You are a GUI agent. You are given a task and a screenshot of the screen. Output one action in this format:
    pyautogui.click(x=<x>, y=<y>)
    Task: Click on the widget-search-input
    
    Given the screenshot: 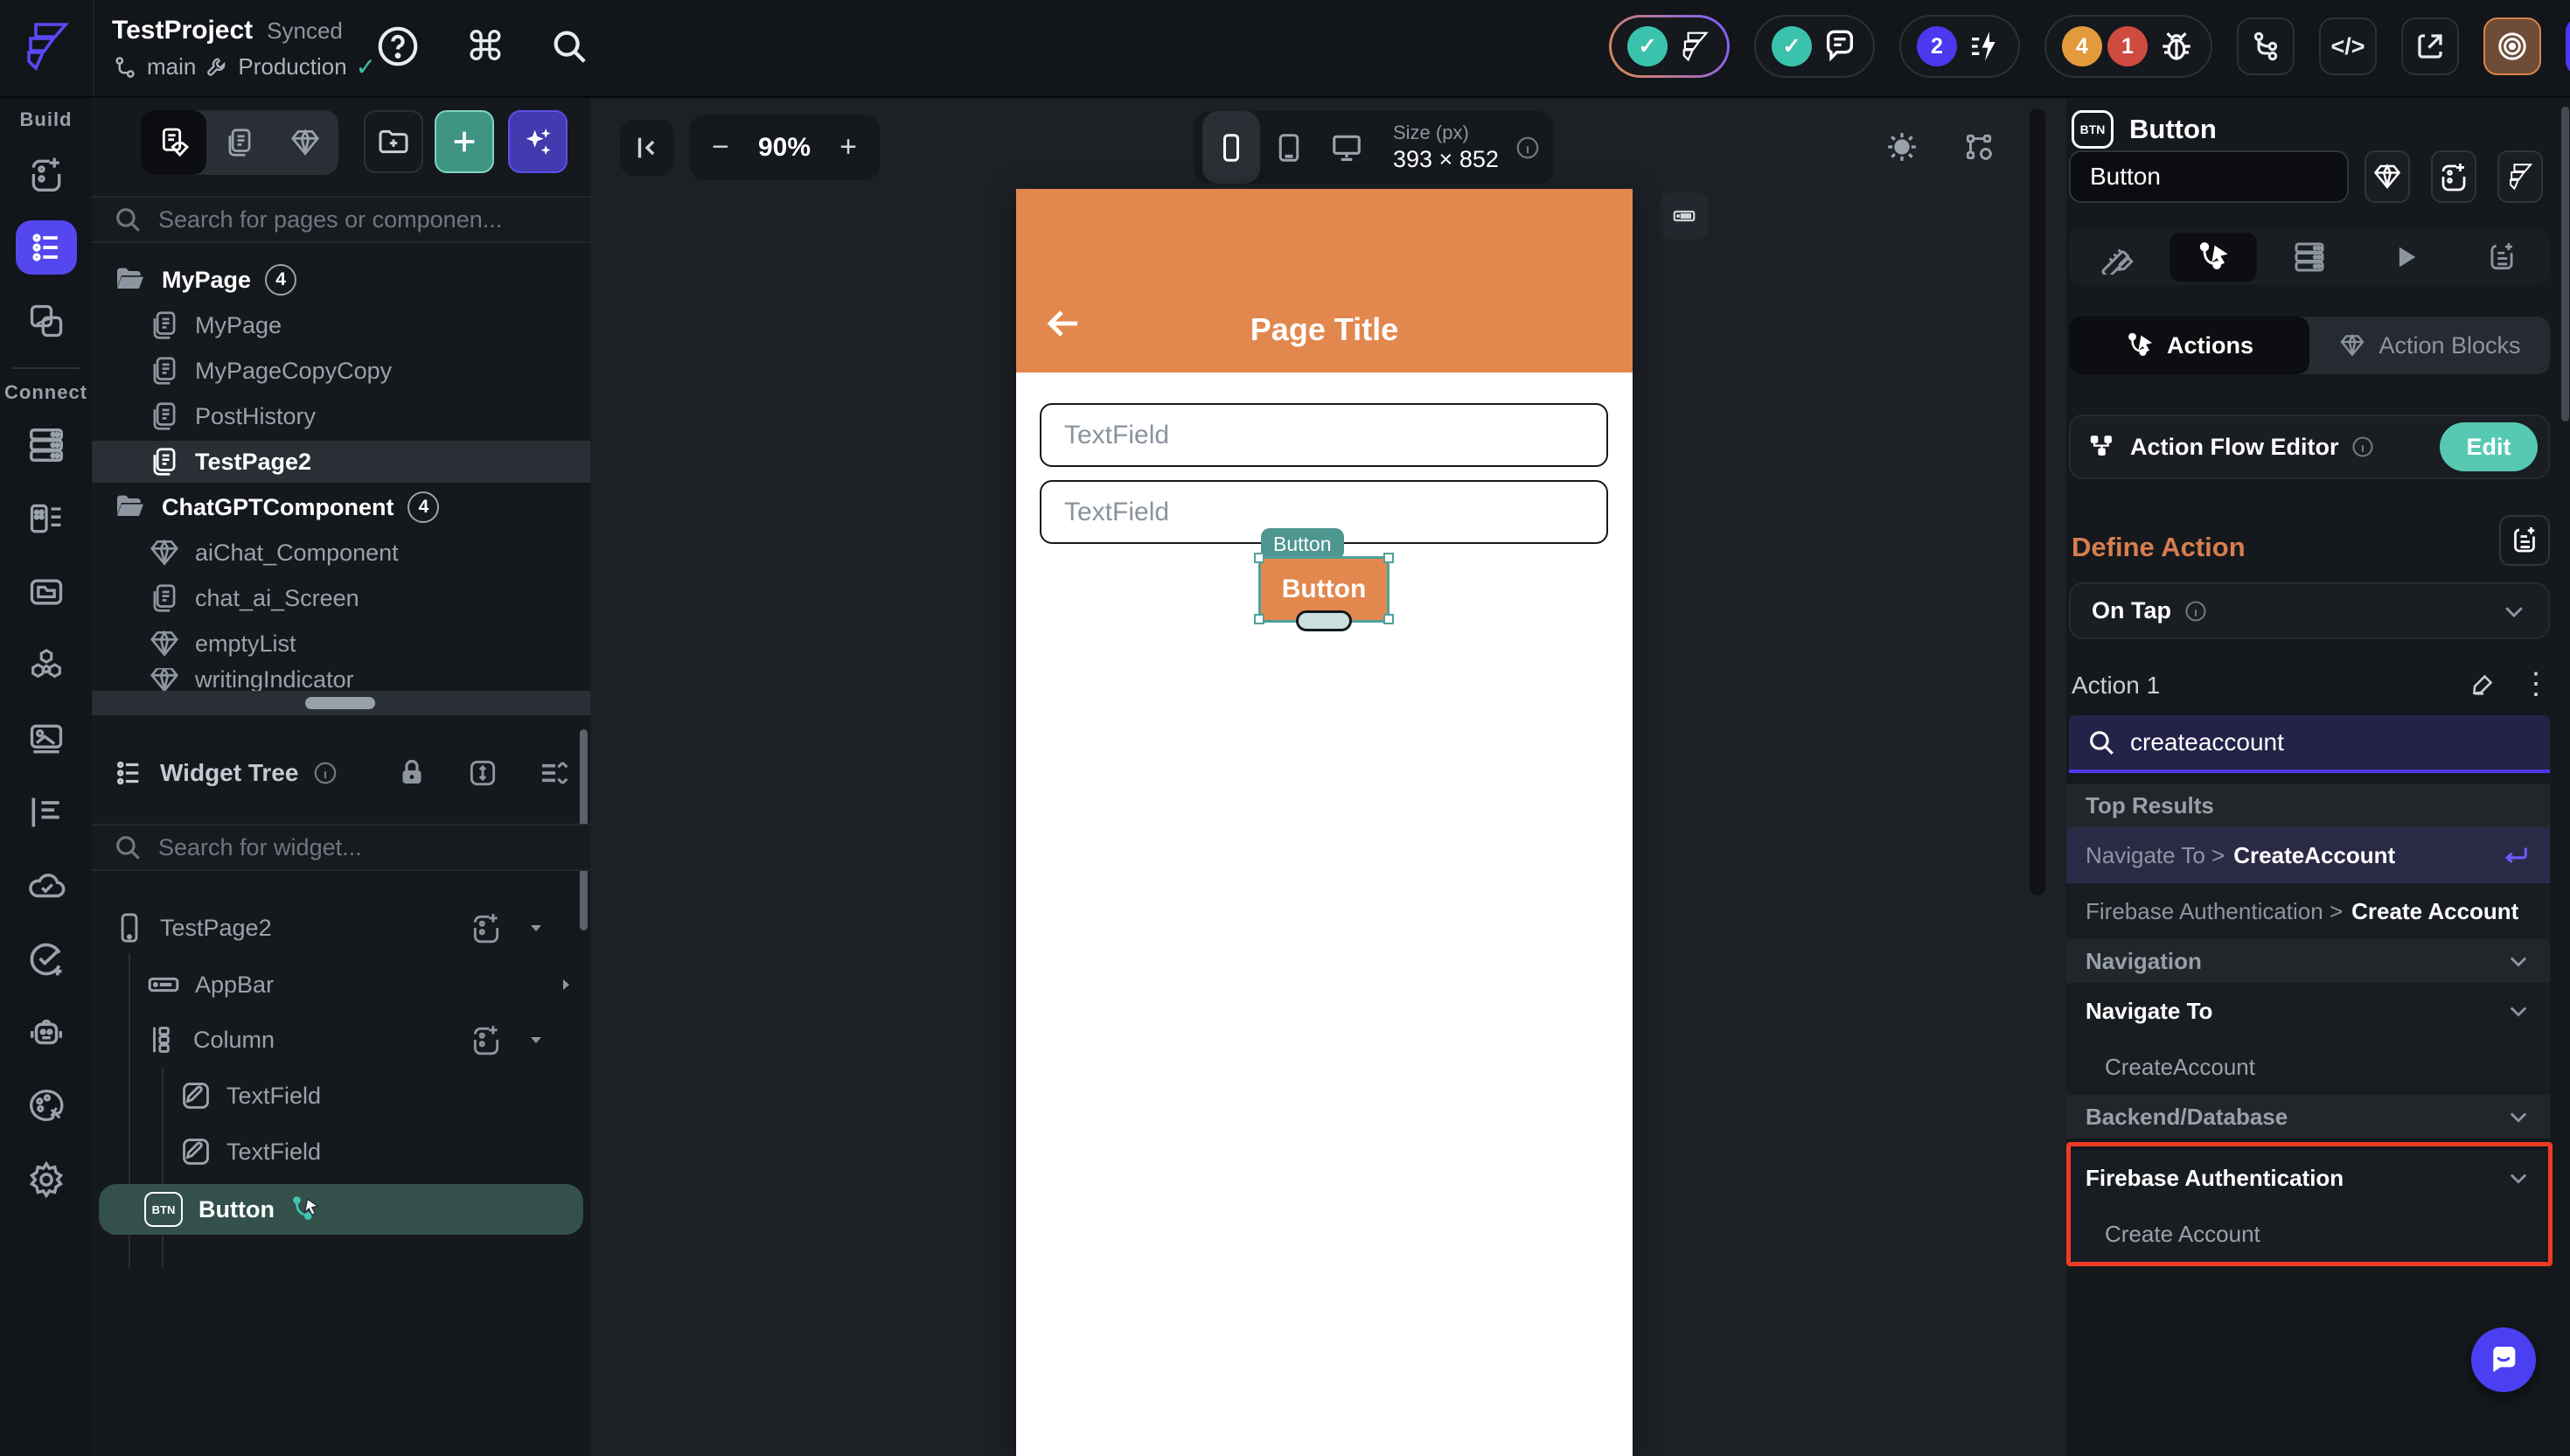 What is the action you would take?
    pyautogui.click(x=346, y=847)
    